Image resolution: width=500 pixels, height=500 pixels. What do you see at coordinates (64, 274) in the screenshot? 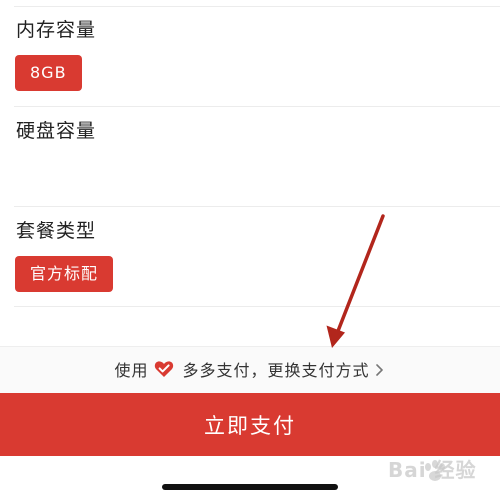
I see `package-option-chip: 官方标配` at bounding box center [64, 274].